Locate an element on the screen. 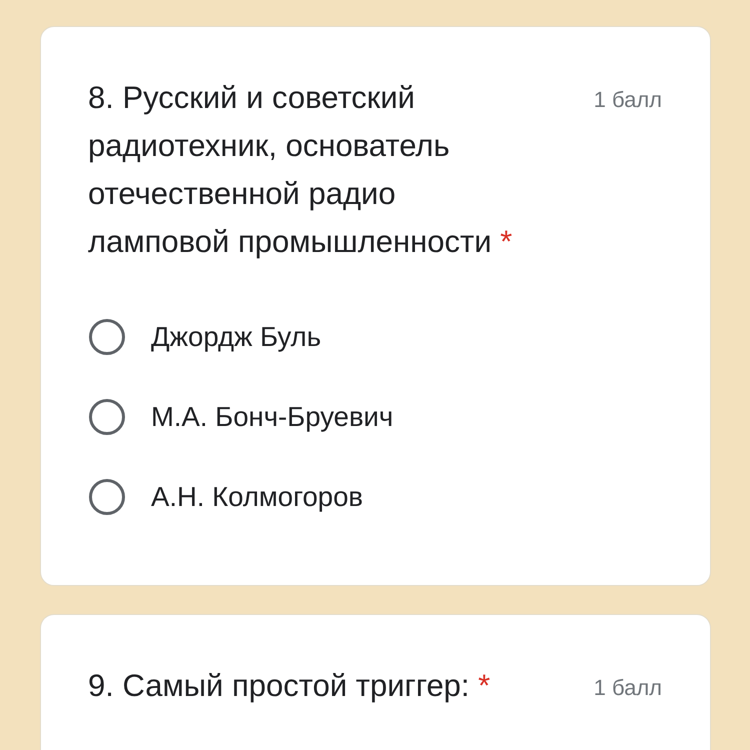  option-label: Джордж Буль is located at coordinates (236, 337).